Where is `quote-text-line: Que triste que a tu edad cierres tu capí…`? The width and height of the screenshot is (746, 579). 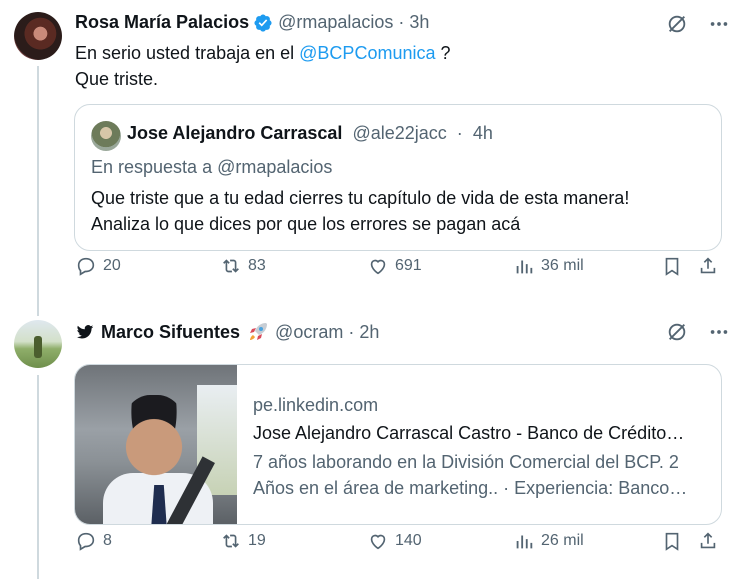 quote-text-line: Que triste que a tu edad cierres tu capí… is located at coordinates (360, 198).